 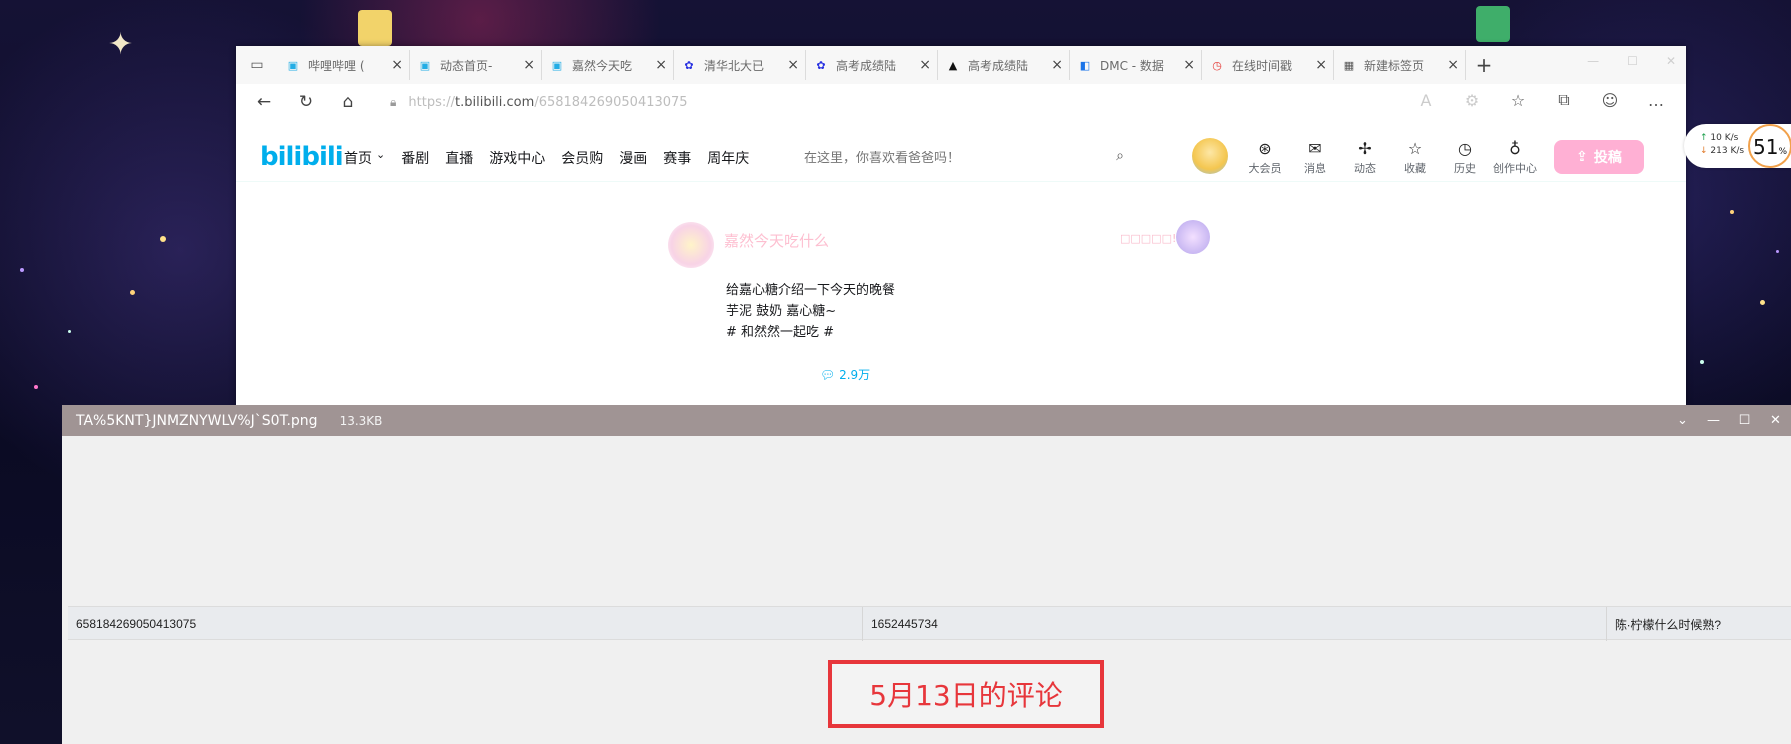 What do you see at coordinates (929, 623) in the screenshot?
I see `table-row: 658184269050413075 1652445734 陈∙柠檬什么时候熟?` at bounding box center [929, 623].